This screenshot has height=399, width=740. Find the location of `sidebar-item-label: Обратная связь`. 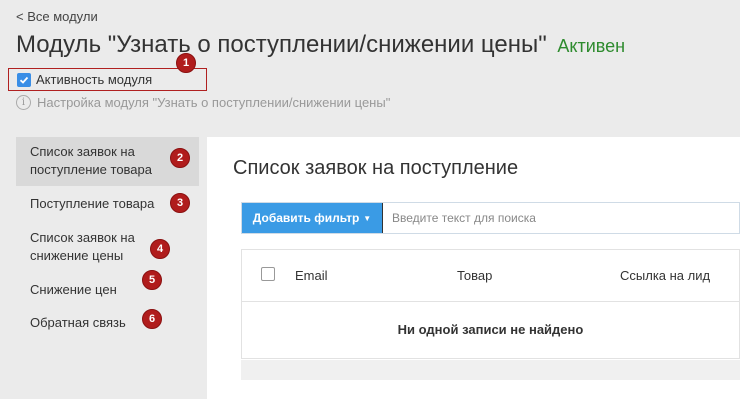

sidebar-item-label: Обратная связь is located at coordinates (78, 322).